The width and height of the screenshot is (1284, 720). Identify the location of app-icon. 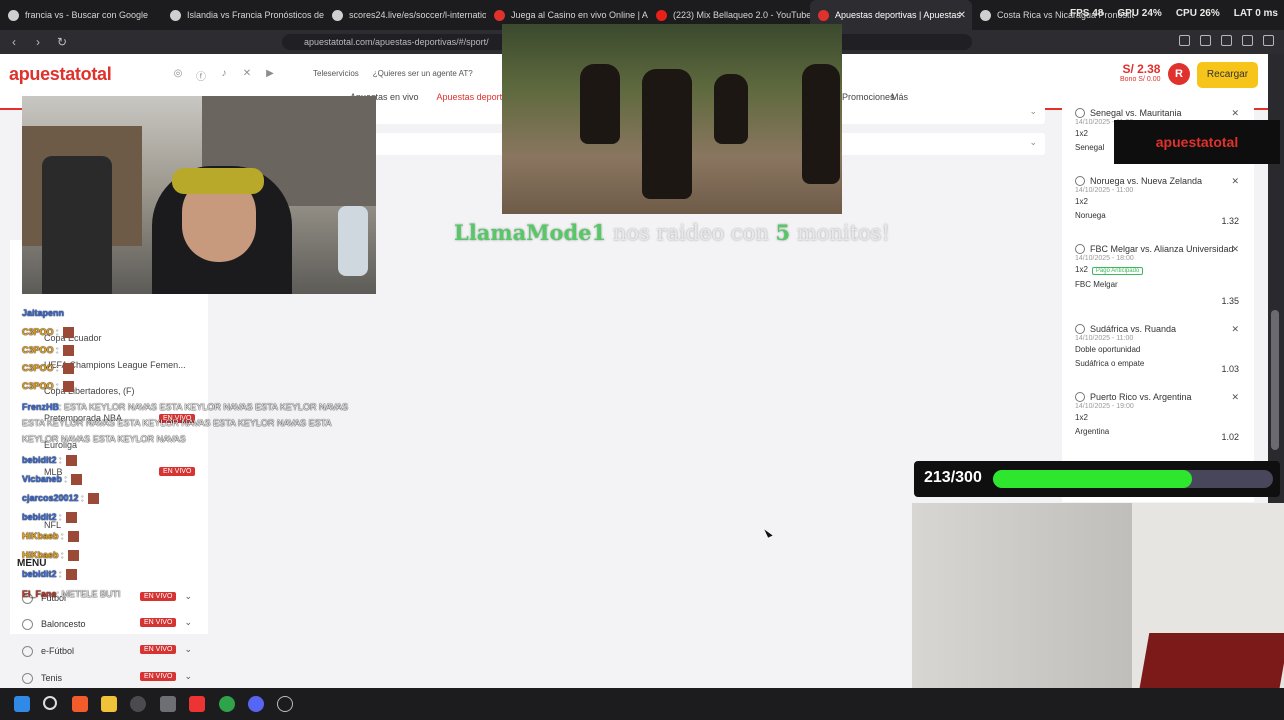
(285, 704).